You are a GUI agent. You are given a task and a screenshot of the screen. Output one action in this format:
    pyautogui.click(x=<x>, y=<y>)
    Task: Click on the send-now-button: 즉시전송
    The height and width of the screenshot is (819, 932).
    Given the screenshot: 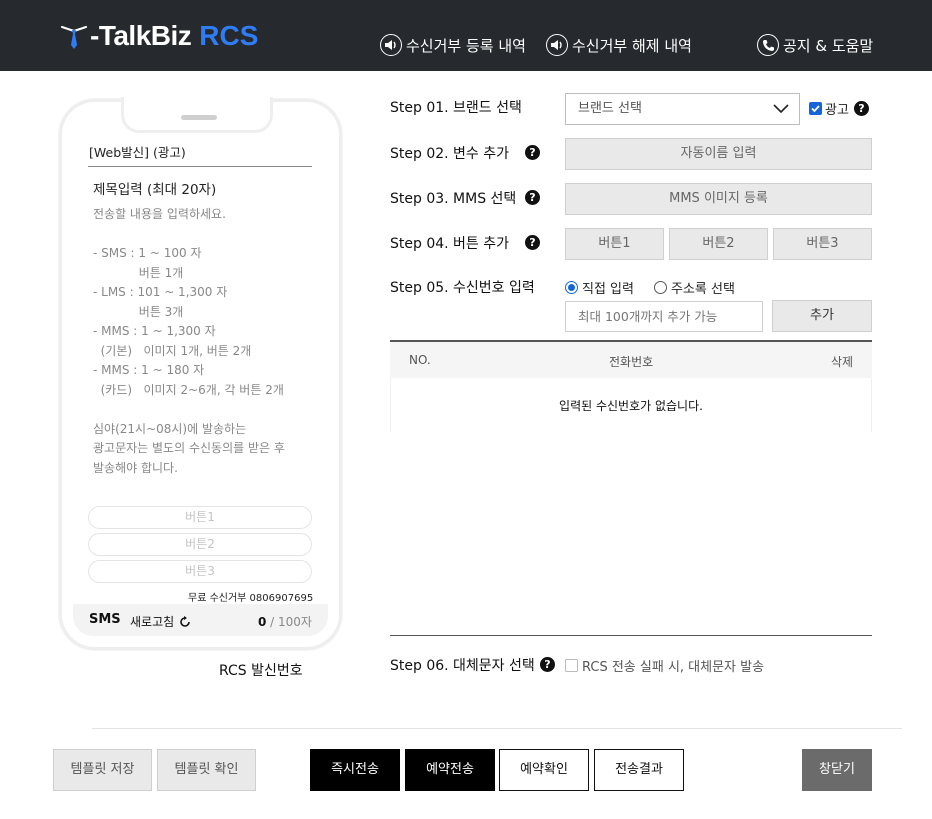 What is the action you would take?
    pyautogui.click(x=355, y=770)
    